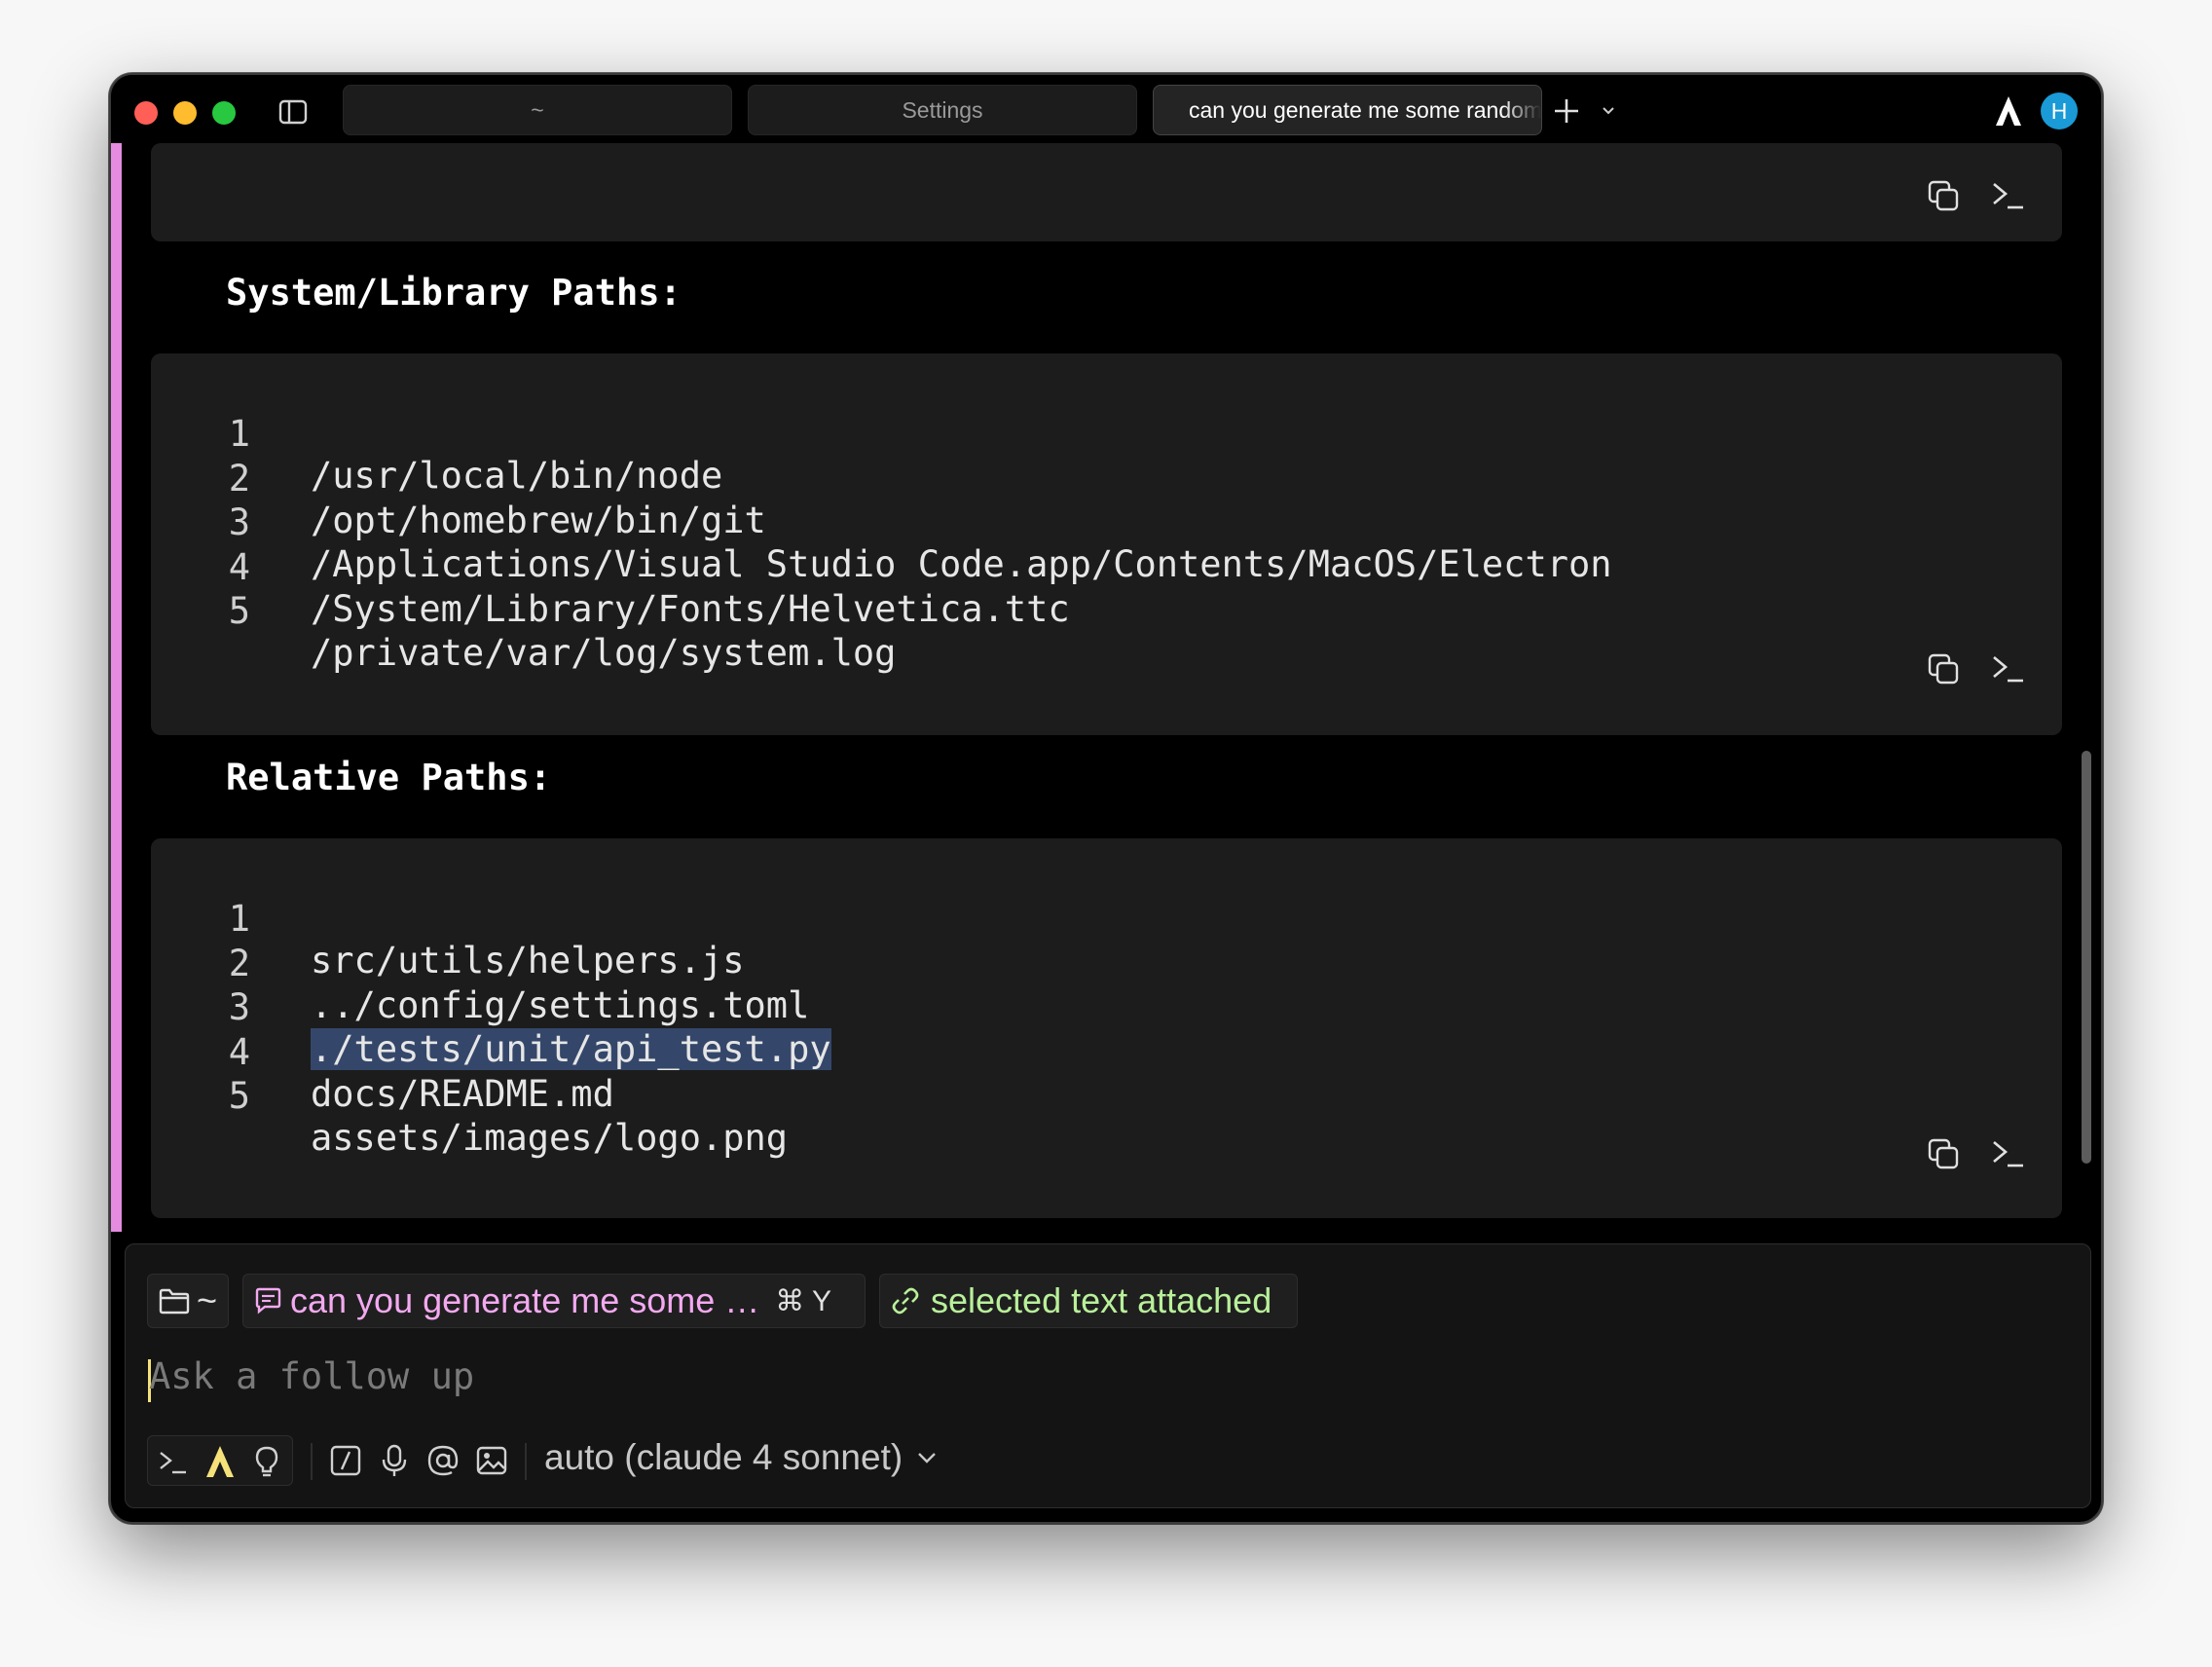 This screenshot has width=2212, height=1667. I want to click on folder-icon, so click(174, 1302).